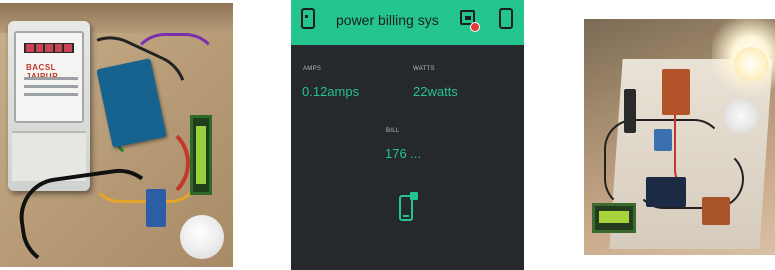 The image size is (775, 270). What do you see at coordinates (435, 91) in the screenshot?
I see `watts-value: 22watts` at bounding box center [435, 91].